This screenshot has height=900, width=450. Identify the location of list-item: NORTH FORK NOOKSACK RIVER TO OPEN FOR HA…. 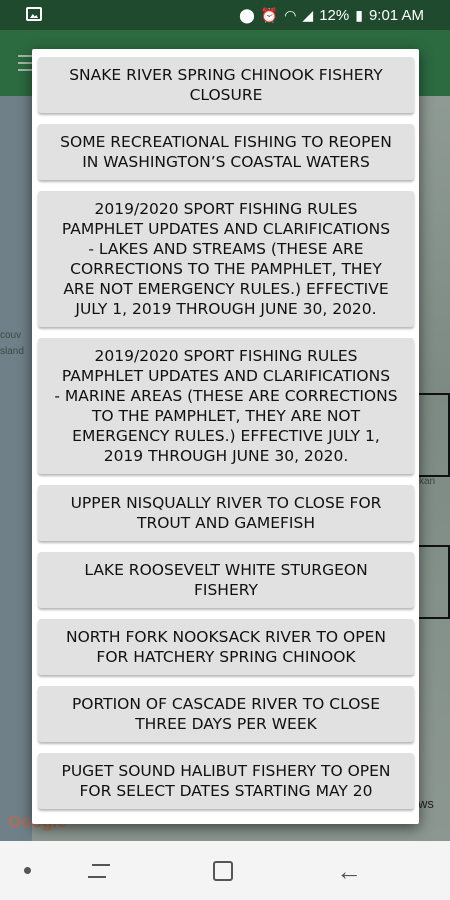
(226, 647).